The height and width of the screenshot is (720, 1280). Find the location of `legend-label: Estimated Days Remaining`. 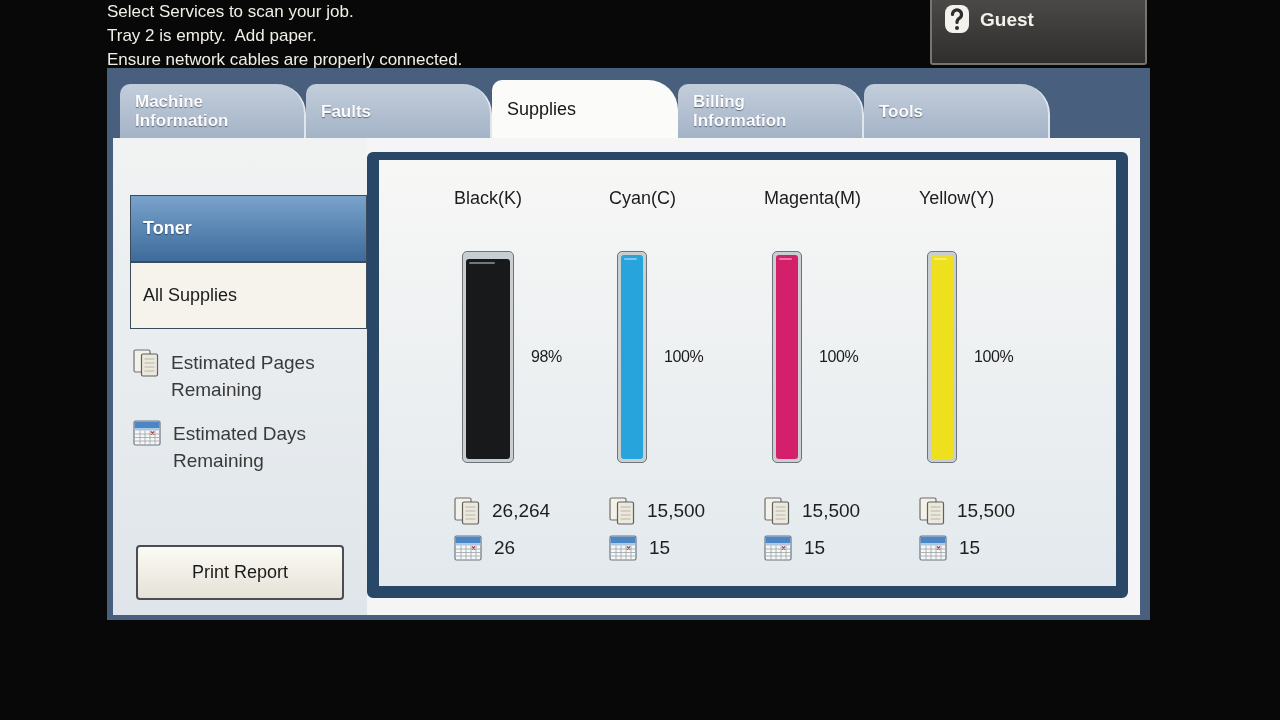

legend-label: Estimated Days Remaining is located at coordinates (240, 447).